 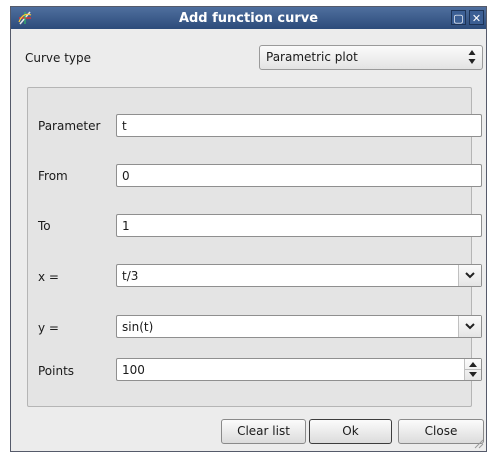 I want to click on maximize-button: ▢, so click(x=458, y=17).